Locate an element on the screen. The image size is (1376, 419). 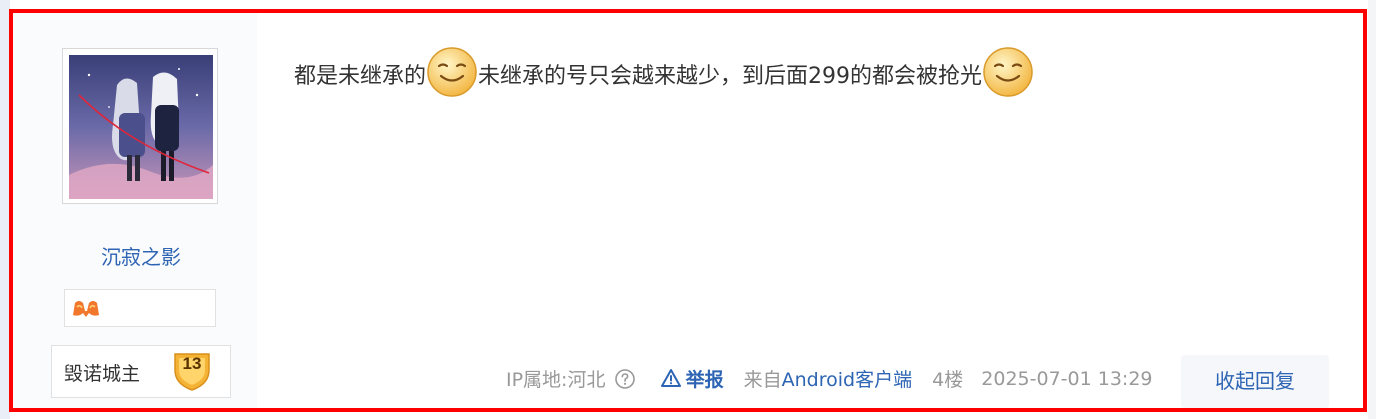
ip-location: IP属地:河北 is located at coordinates (556, 380).